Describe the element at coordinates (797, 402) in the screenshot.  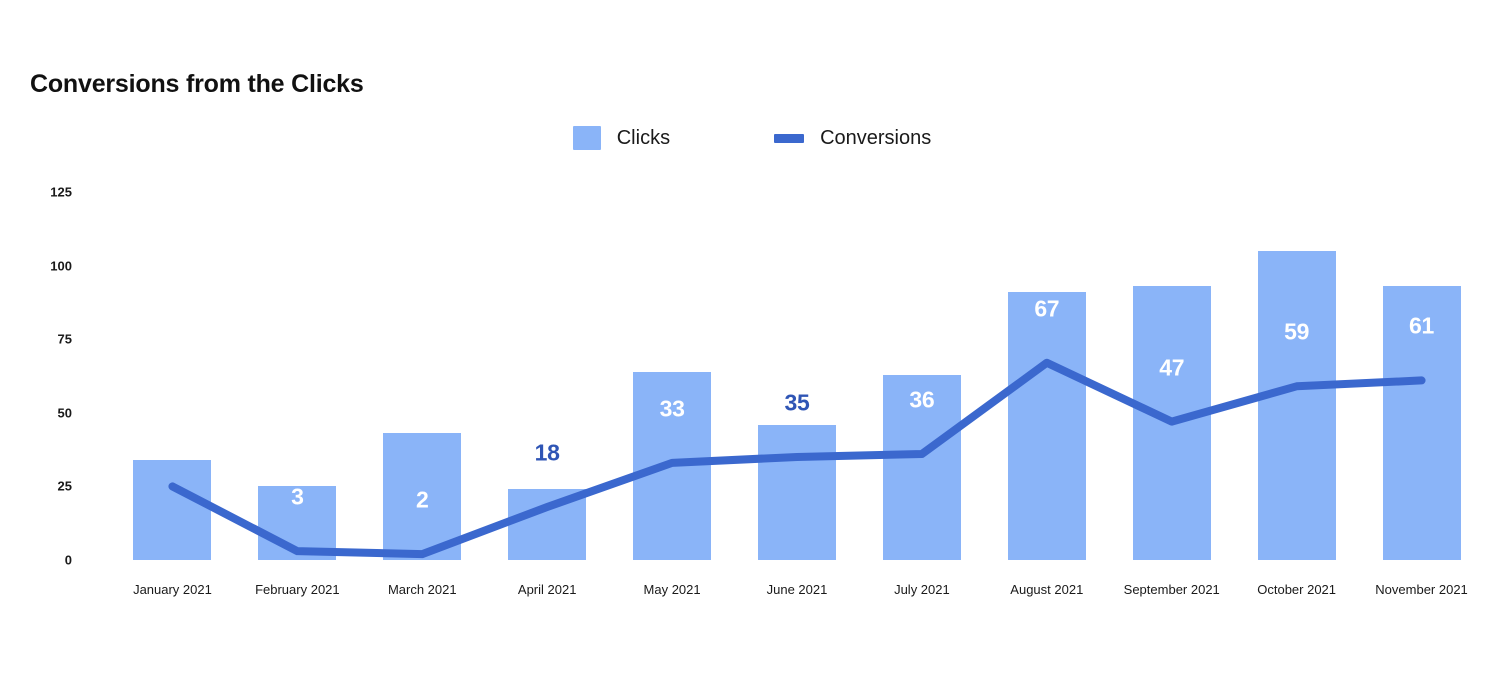
I see `data-point-label: 35` at that location.